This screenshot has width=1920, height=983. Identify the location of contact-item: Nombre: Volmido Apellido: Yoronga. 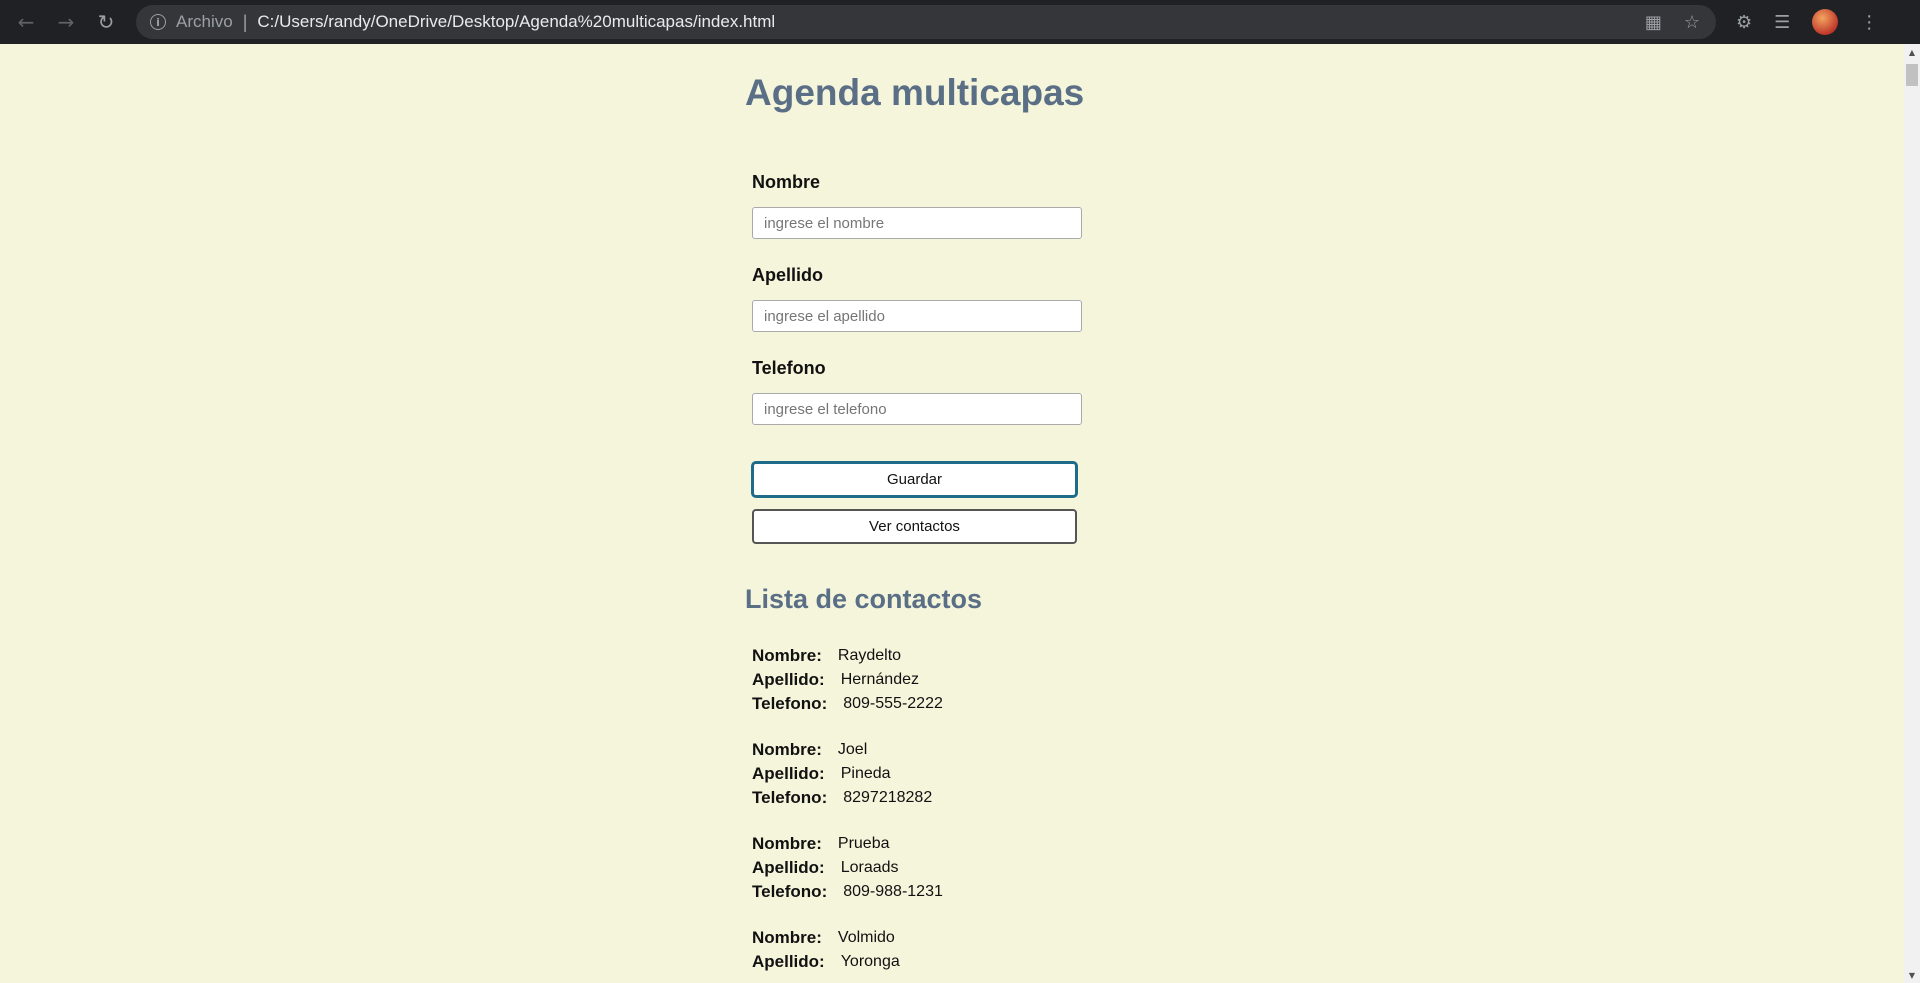
(847, 954).